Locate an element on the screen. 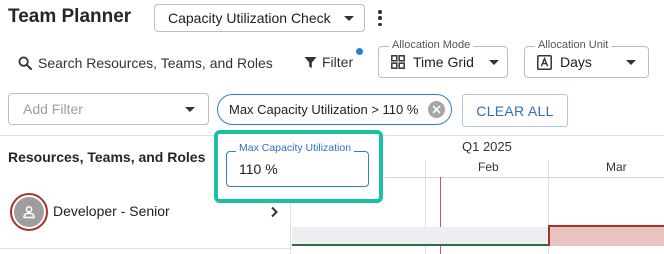 The height and width of the screenshot is (254, 664). max-capacity-input: 110 % is located at coordinates (297, 169).